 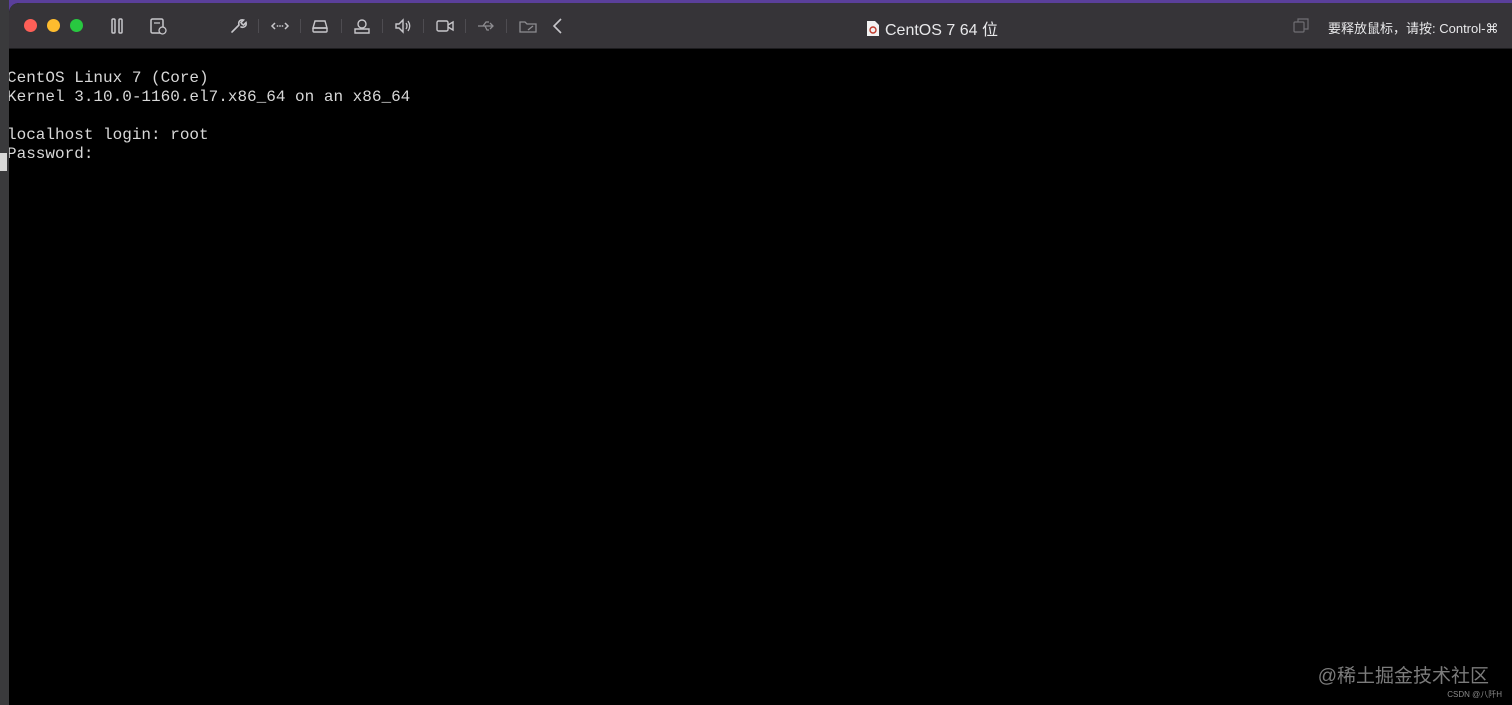 What do you see at coordinates (30, 25) in the screenshot?
I see `close-button` at bounding box center [30, 25].